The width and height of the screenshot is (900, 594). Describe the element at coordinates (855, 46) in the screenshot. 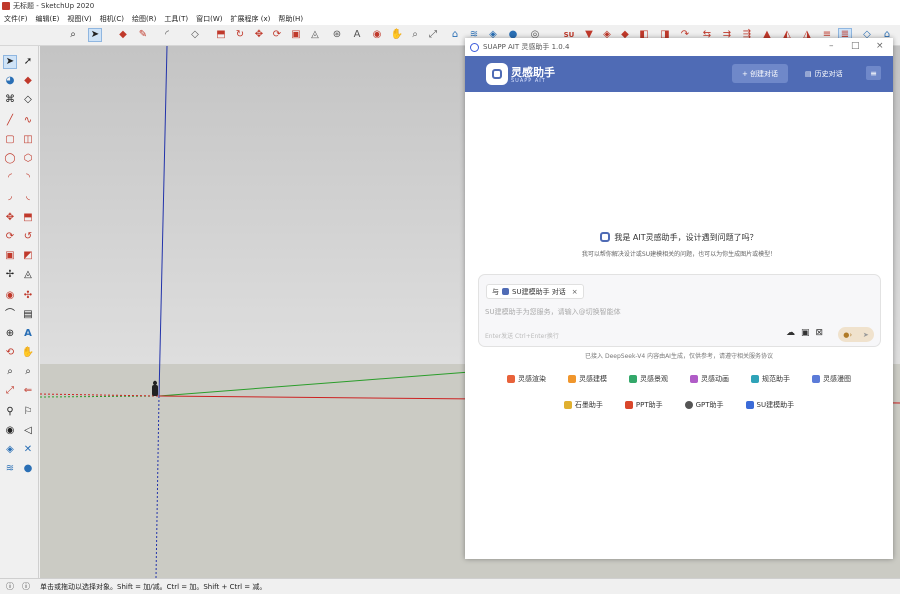

I see `maximize-icon: □` at that location.